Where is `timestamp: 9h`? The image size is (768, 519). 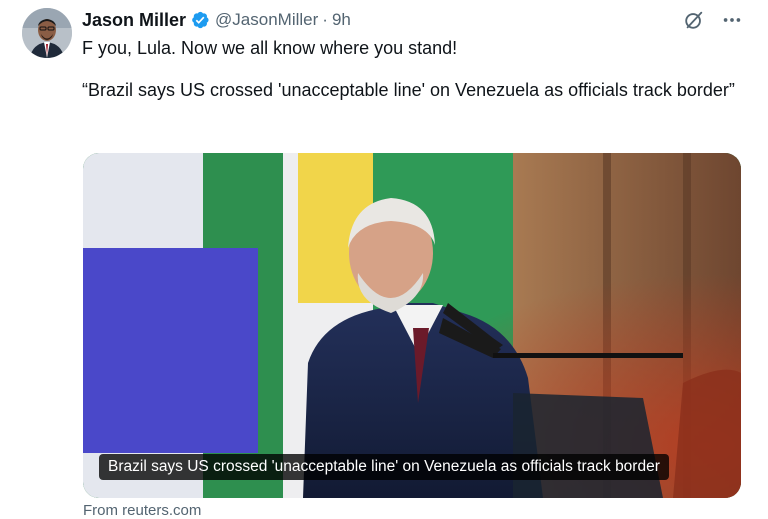 timestamp: 9h is located at coordinates (341, 20).